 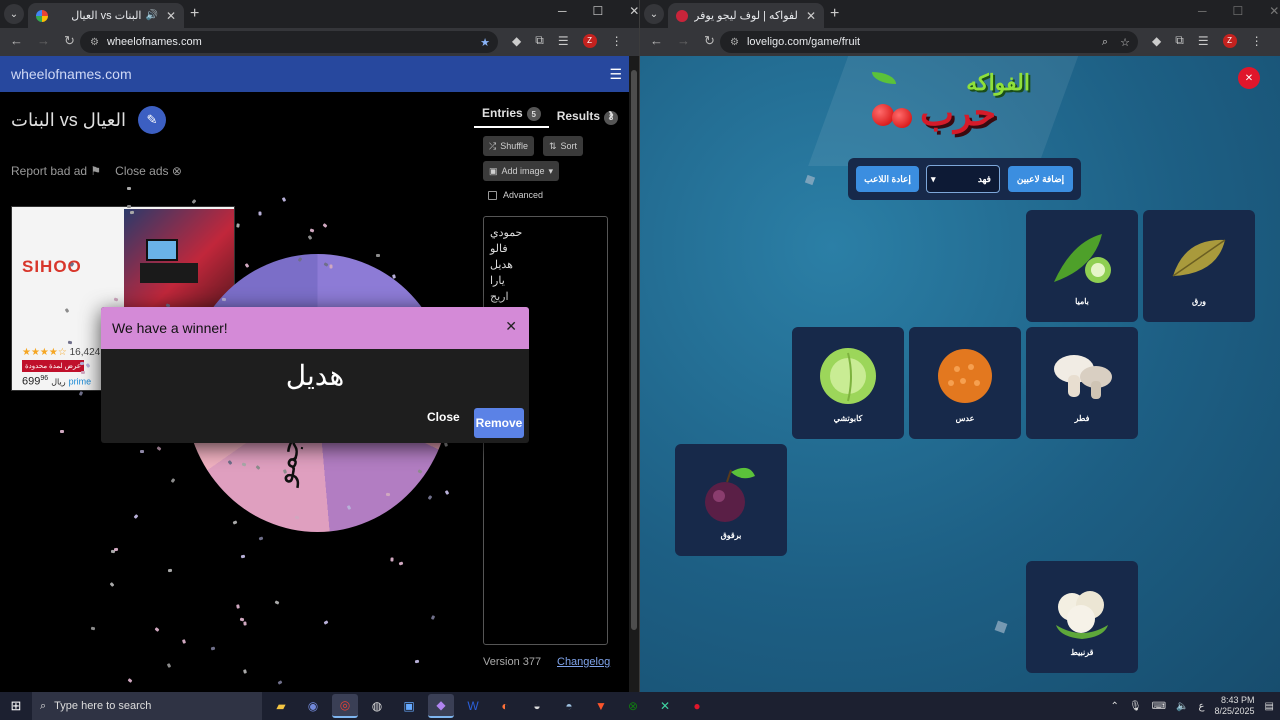 I want to click on firefox-icon: ◐, so click(x=505, y=706).